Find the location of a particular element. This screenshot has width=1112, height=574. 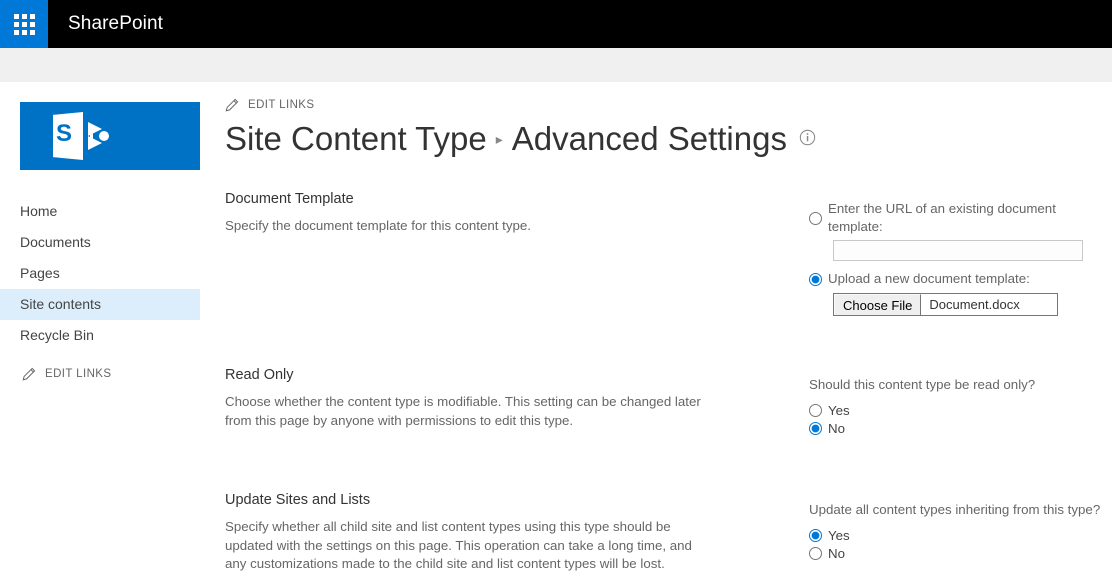

update-sites-yes-label: Yes is located at coordinates (839, 535).